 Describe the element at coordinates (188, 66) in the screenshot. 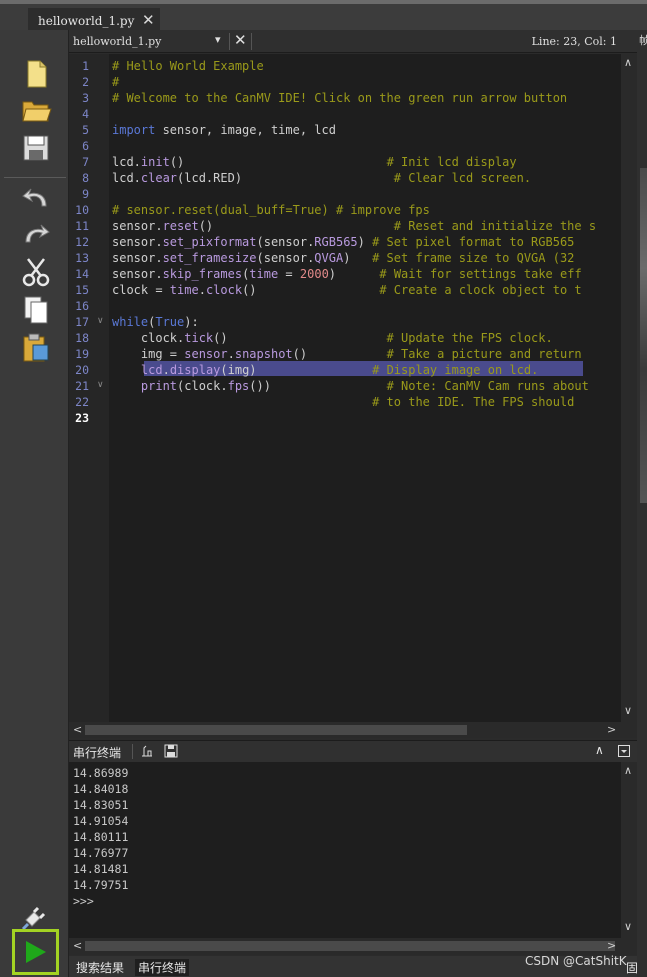

I see `code-line: # Hello World Example` at that location.